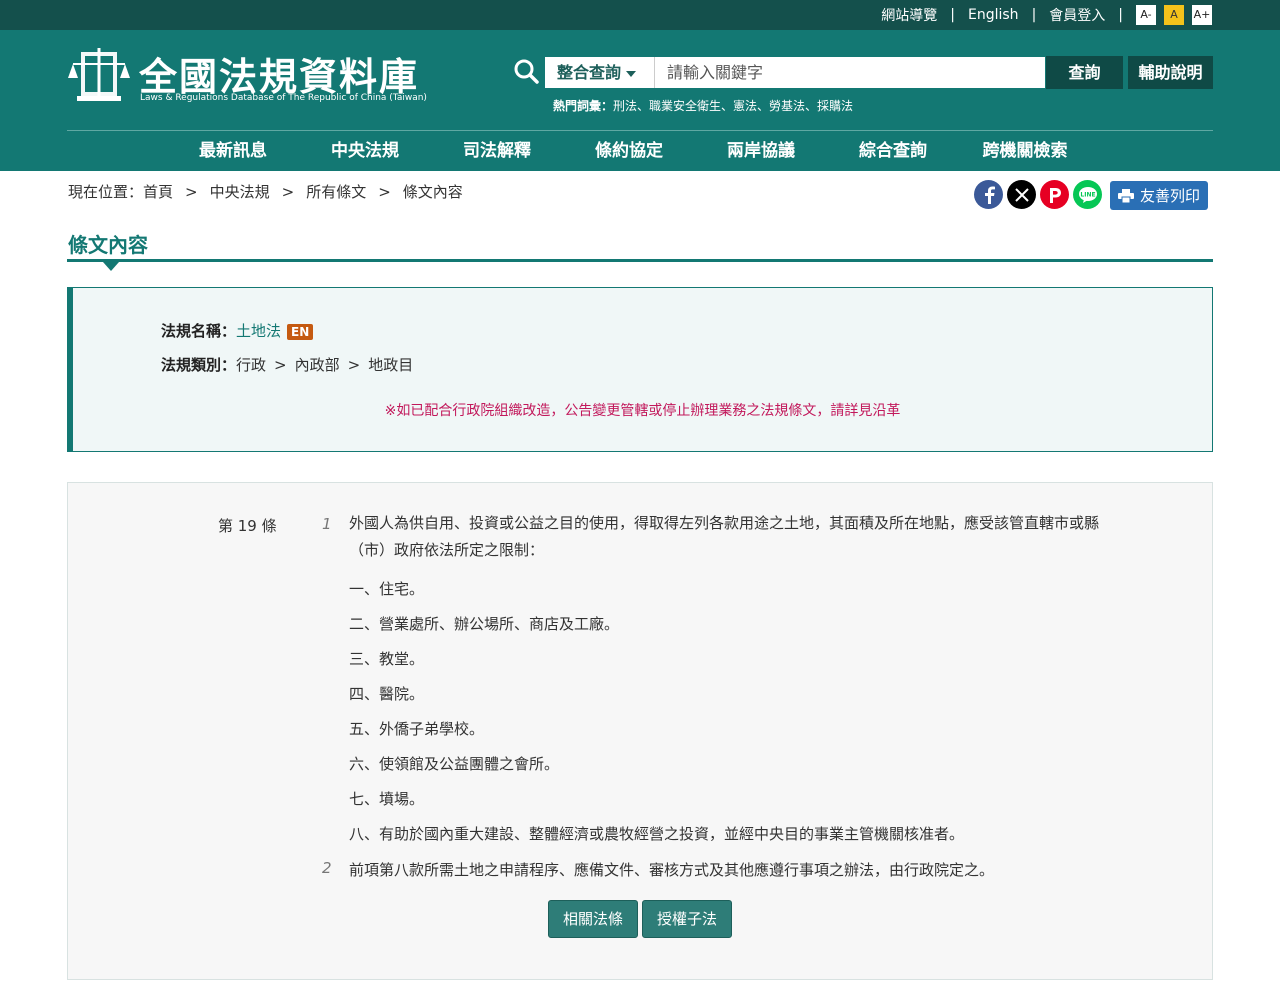  What do you see at coordinates (432, 192) in the screenshot?
I see `breadcrumb-item-current: 條文內容` at bounding box center [432, 192].